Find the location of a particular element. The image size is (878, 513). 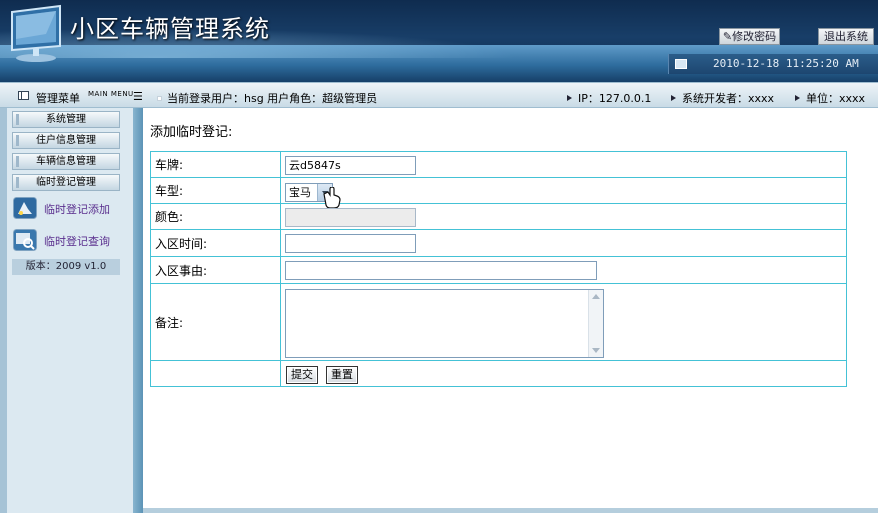

form-row-actions: 提交 重置 is located at coordinates (498, 374).